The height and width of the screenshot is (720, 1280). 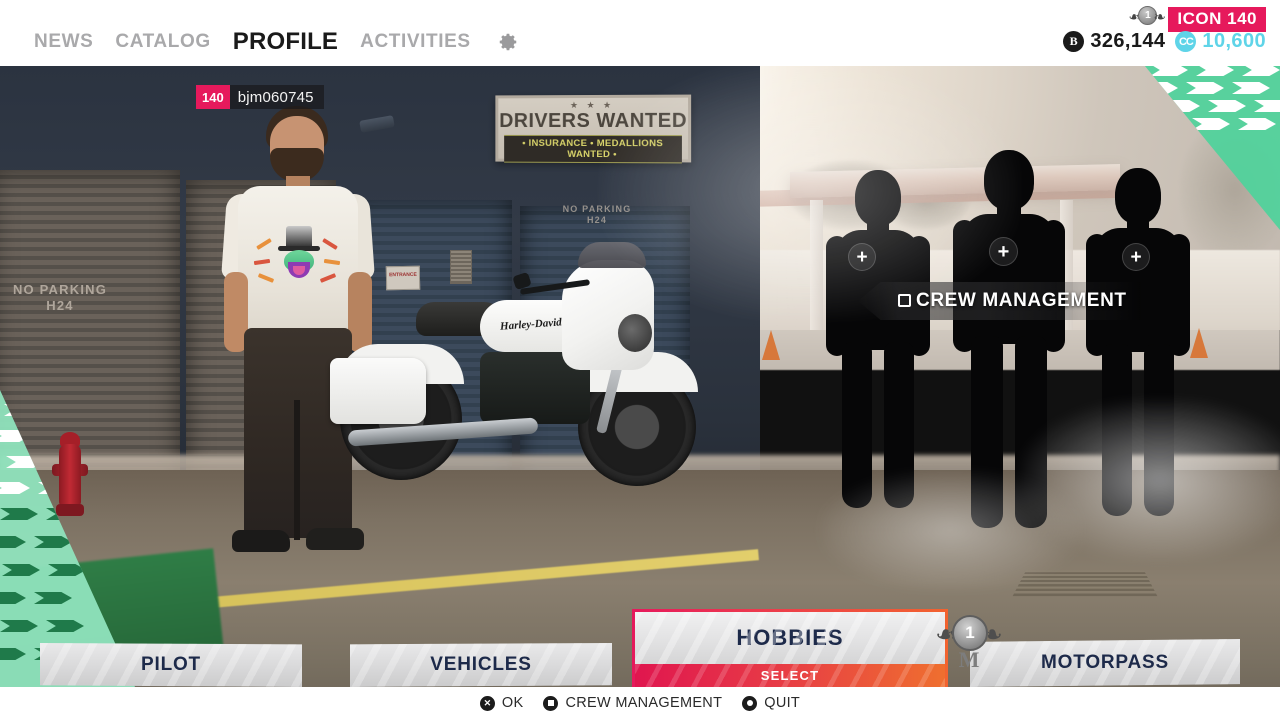 I want to click on motorpass-medal-icon: ❧ ❧ 1 M, so click(x=969, y=640).